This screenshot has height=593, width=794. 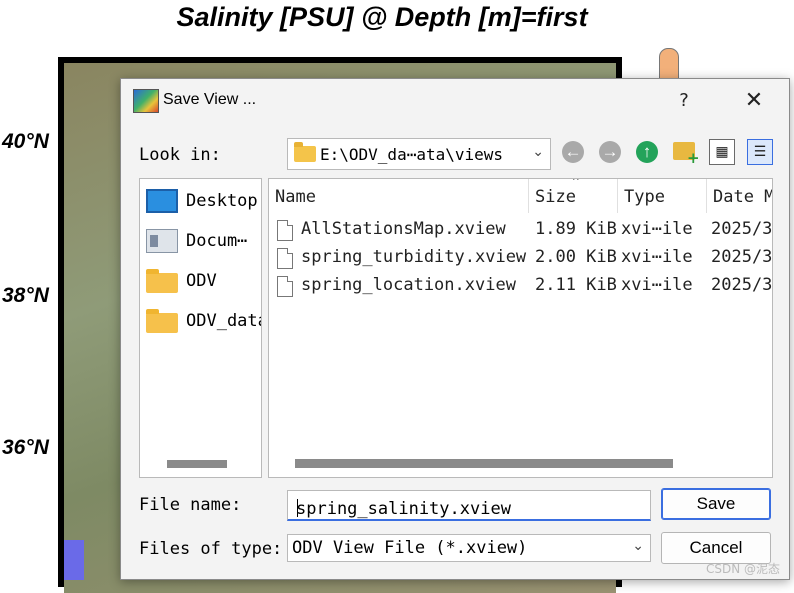 What do you see at coordinates (382, 17) in the screenshot?
I see `plot-title: Salinity [PSU] @ Depth [m]=first` at bounding box center [382, 17].